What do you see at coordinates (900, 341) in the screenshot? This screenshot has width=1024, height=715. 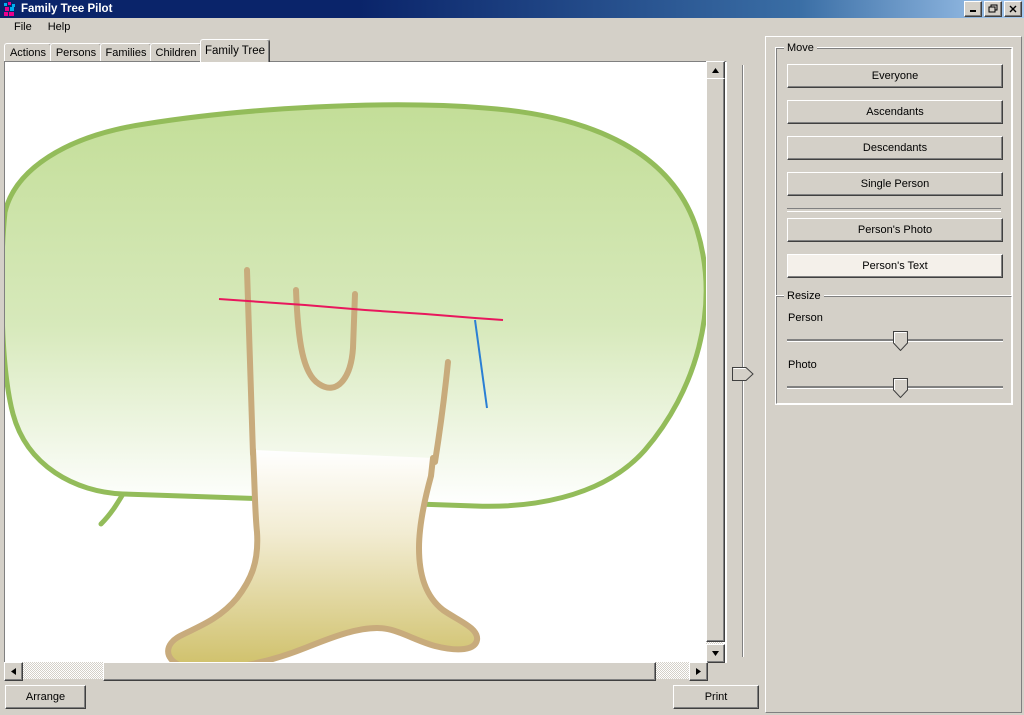 I see `resize-person-slider-thumb` at bounding box center [900, 341].